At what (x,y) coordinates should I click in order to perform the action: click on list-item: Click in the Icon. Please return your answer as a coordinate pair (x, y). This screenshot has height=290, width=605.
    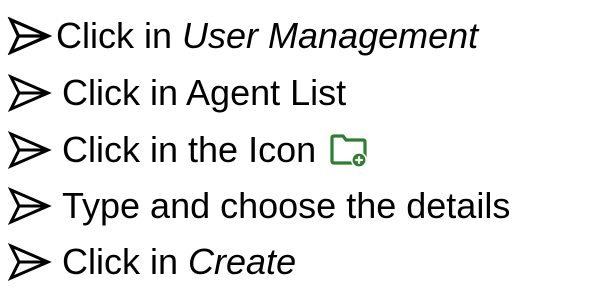
    Looking at the image, I should click on (187, 150).